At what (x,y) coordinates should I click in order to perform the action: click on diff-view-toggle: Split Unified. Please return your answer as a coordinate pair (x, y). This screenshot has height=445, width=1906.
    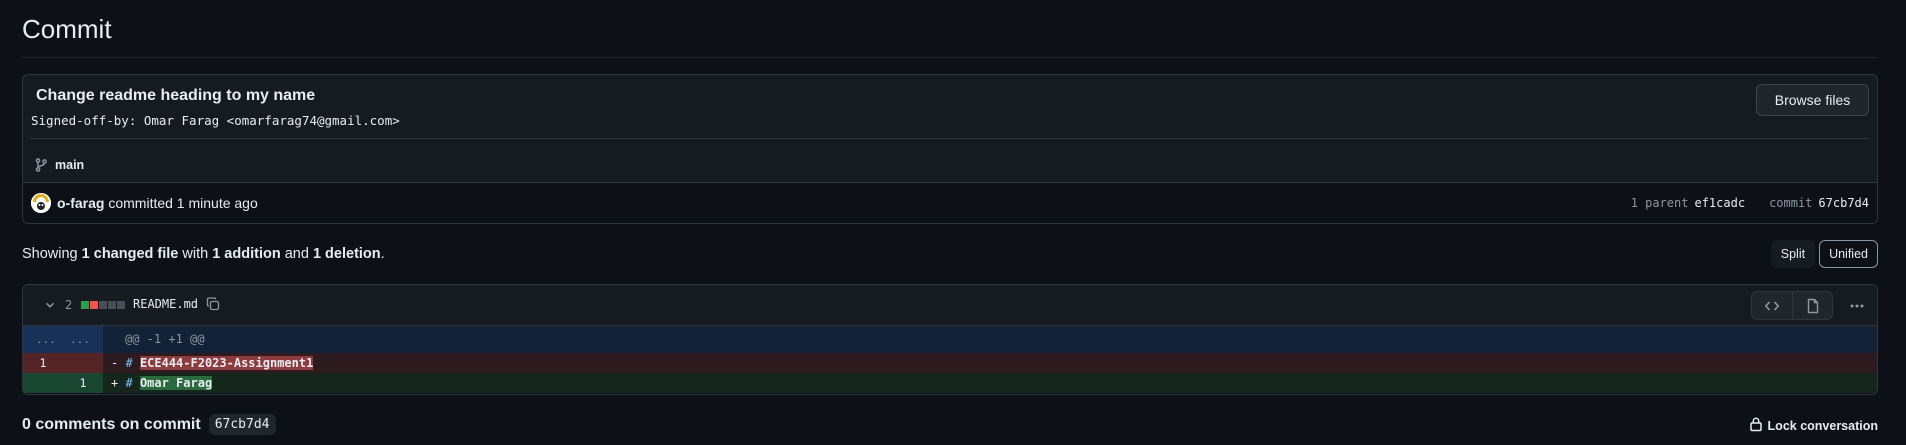
    Looking at the image, I should click on (1824, 254).